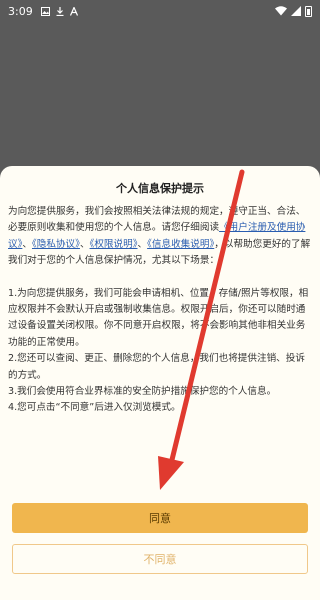 The image size is (320, 600). I want to click on wifi-icon, so click(281, 11).